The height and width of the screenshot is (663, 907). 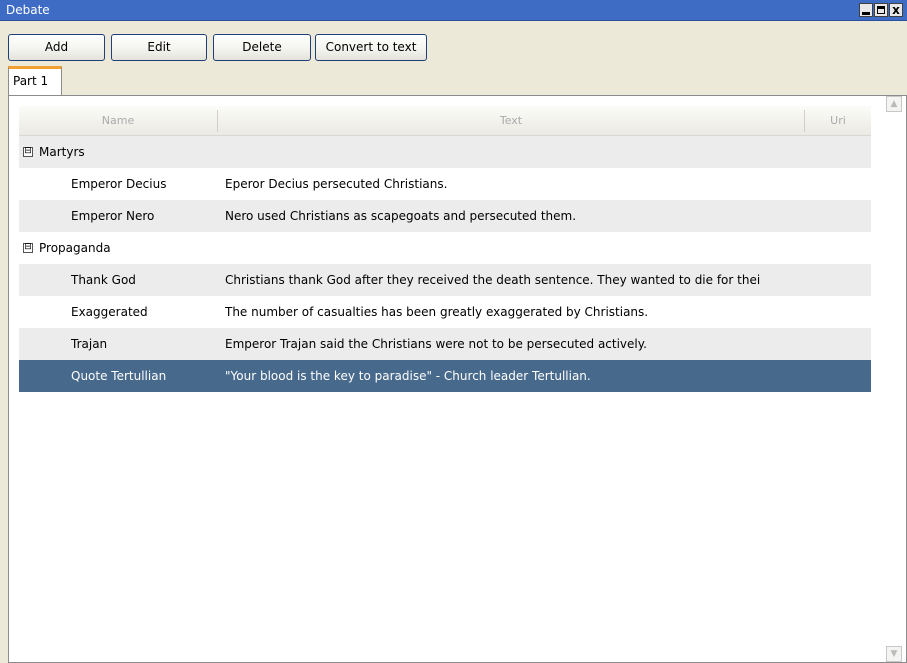 What do you see at coordinates (371, 47) in the screenshot?
I see `convert-to-text-button: Convert to text` at bounding box center [371, 47].